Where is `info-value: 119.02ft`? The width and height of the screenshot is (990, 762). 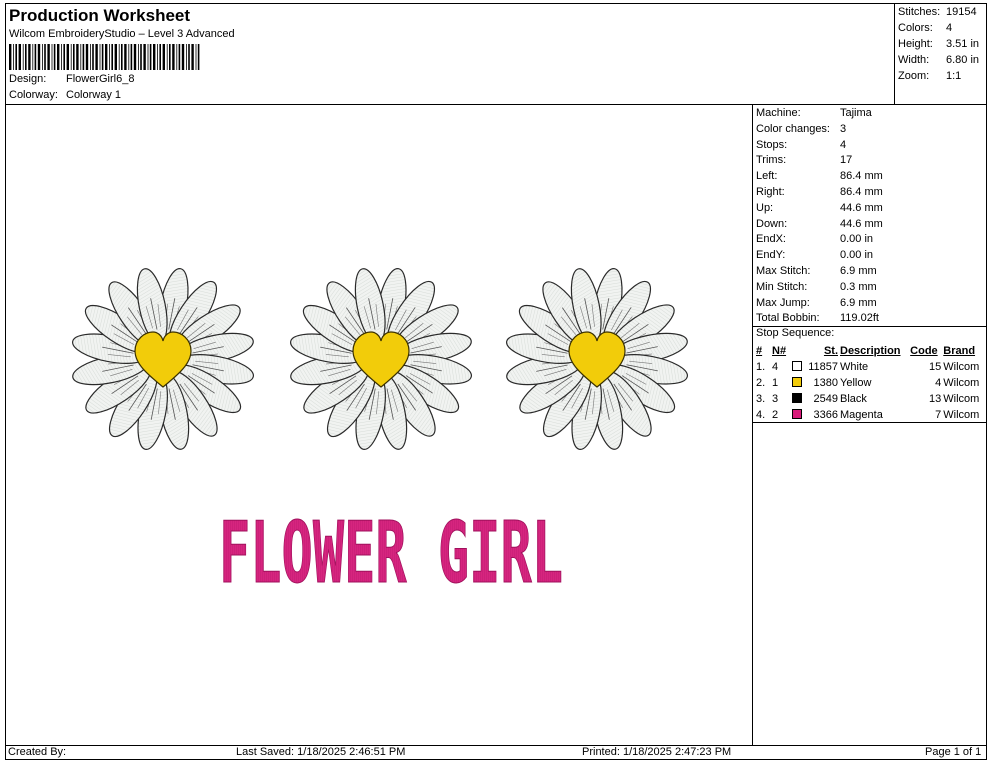 info-value: 119.02ft is located at coordinates (859, 318).